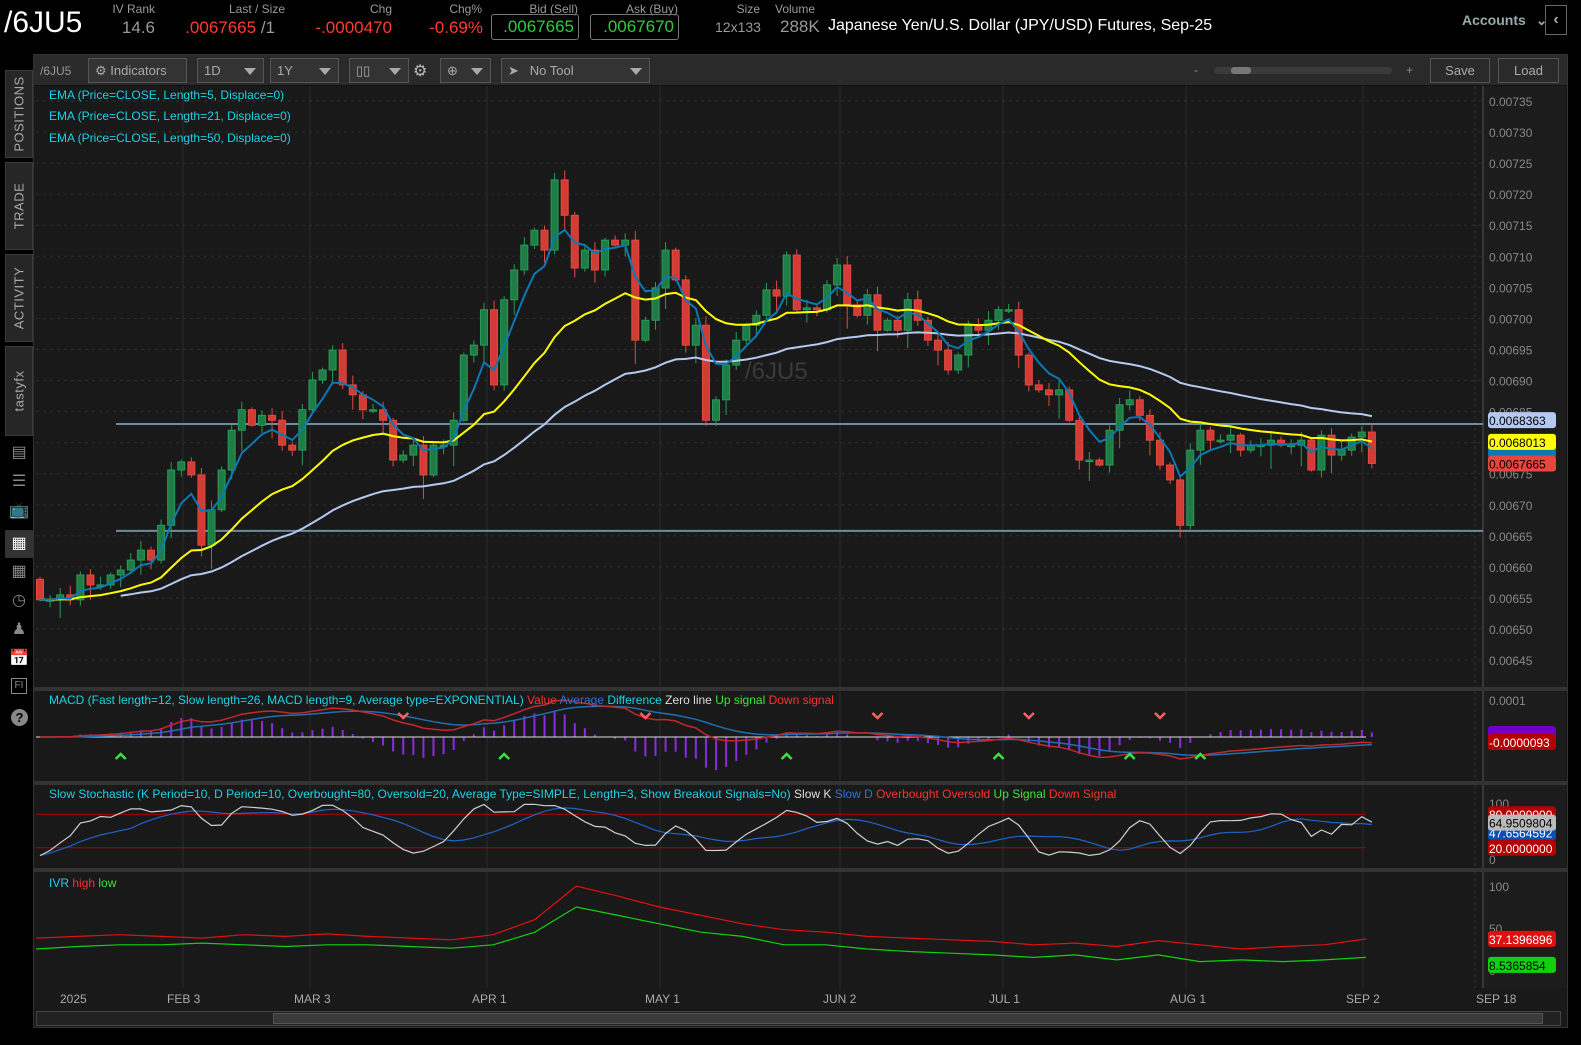 The width and height of the screenshot is (1581, 1045). Describe the element at coordinates (19, 391) in the screenshot. I see `tab-tastyfx: tastyfx` at that location.